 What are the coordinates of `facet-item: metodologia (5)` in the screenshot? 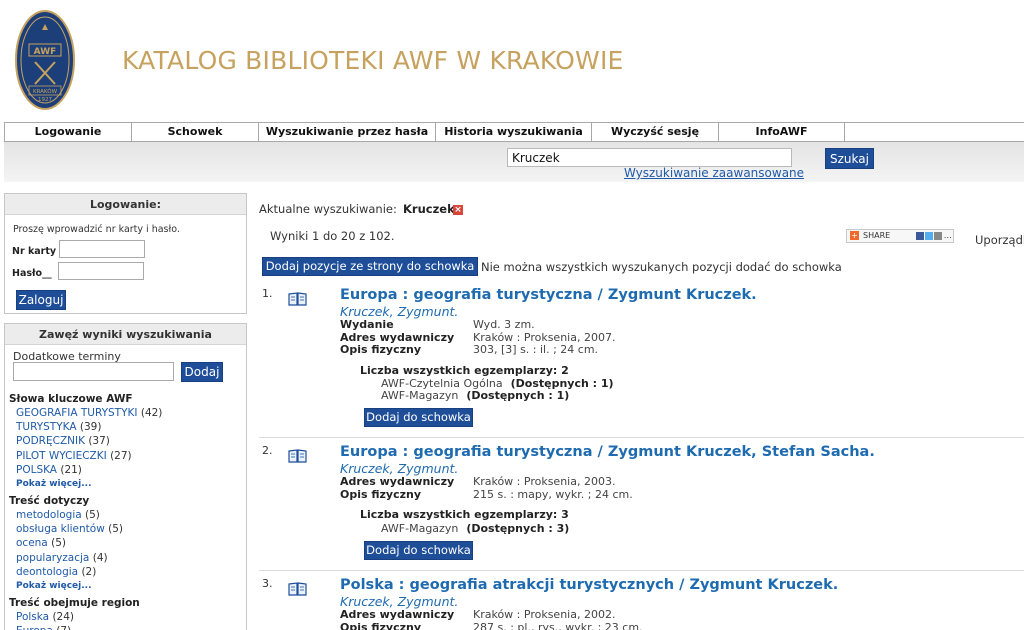 It's located at (126, 515).